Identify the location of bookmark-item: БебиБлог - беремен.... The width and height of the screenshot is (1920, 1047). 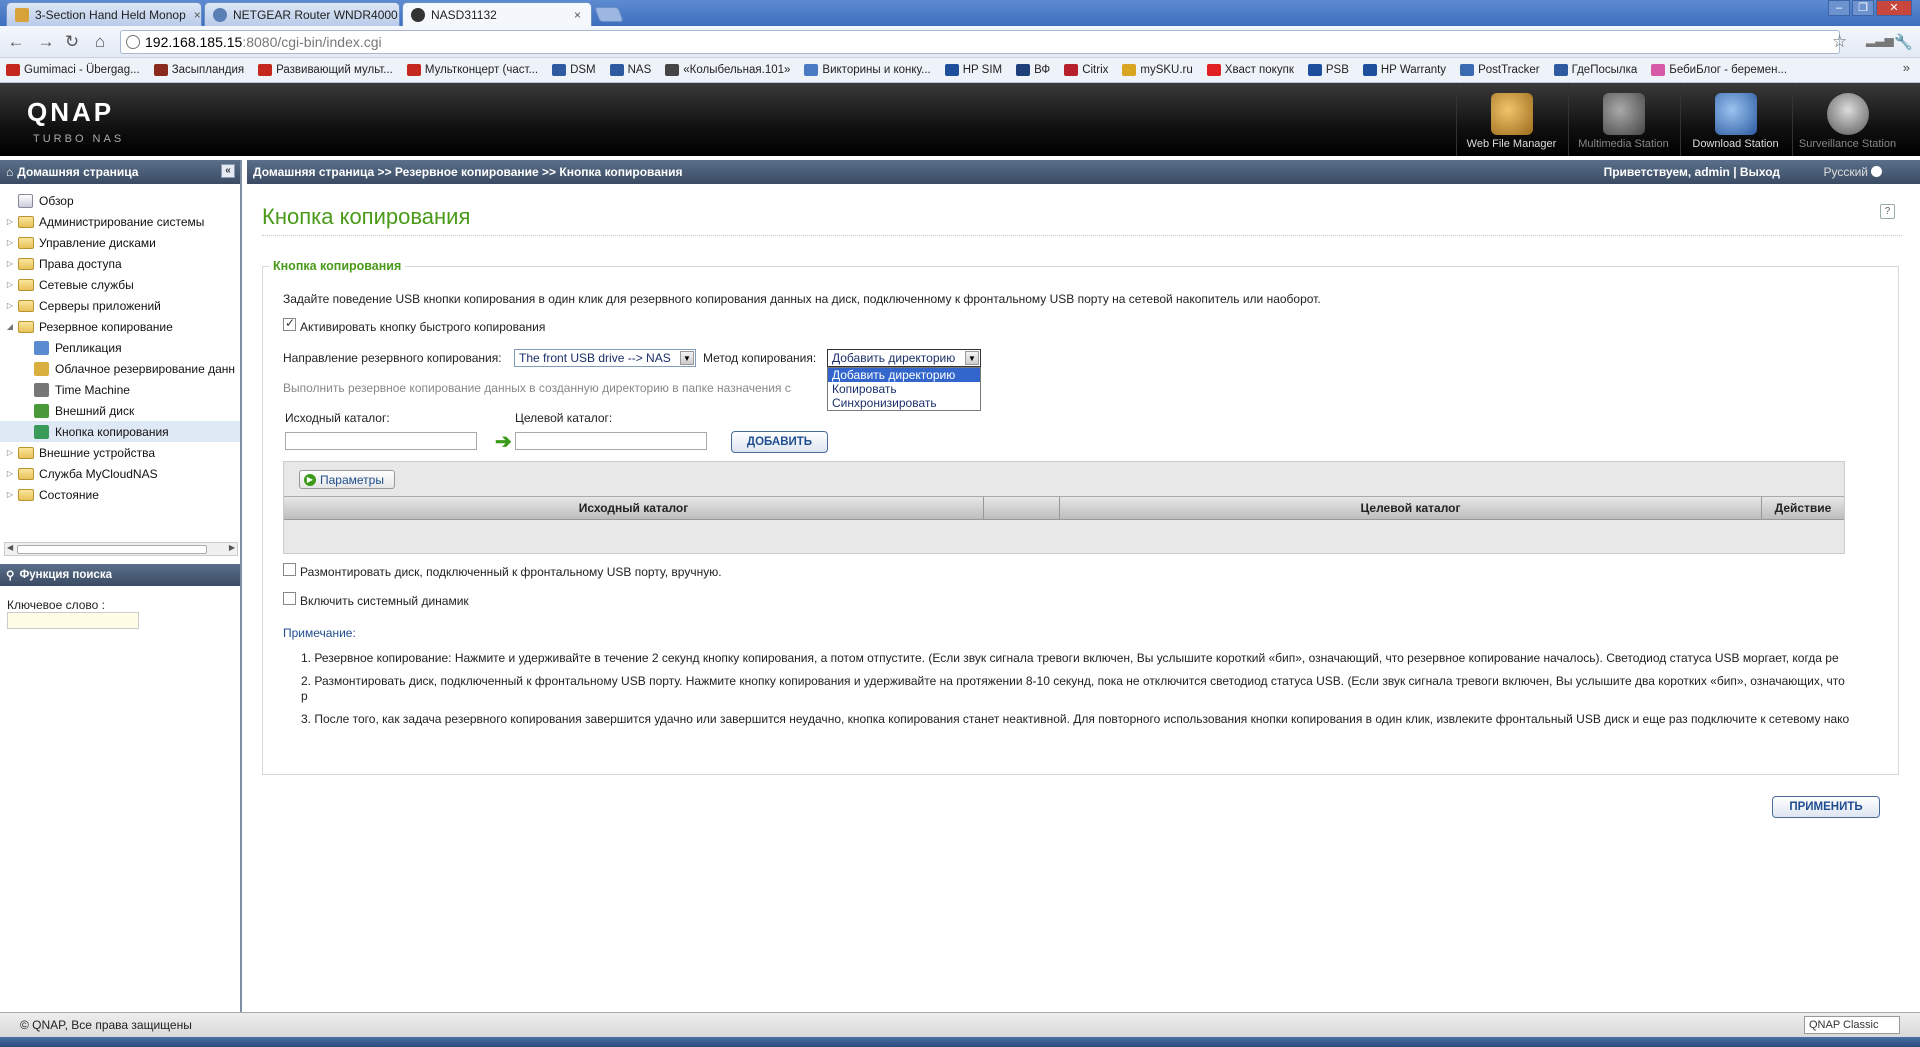
(1719, 70).